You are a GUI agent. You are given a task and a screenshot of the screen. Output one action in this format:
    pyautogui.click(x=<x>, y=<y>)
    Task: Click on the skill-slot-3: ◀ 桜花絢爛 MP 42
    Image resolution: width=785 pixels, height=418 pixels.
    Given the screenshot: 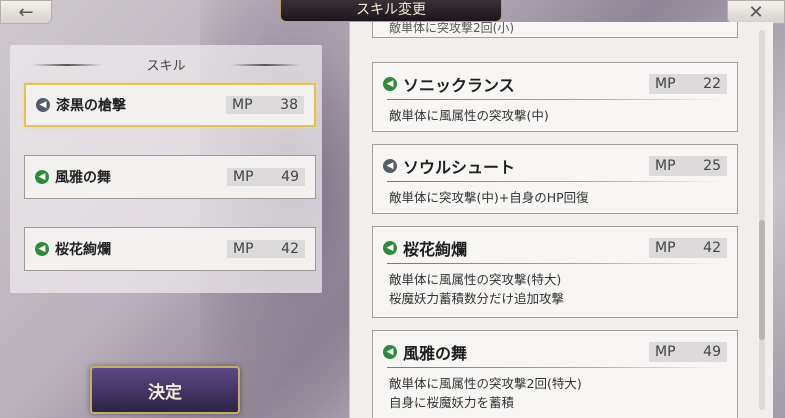 What is the action you would take?
    pyautogui.click(x=170, y=249)
    